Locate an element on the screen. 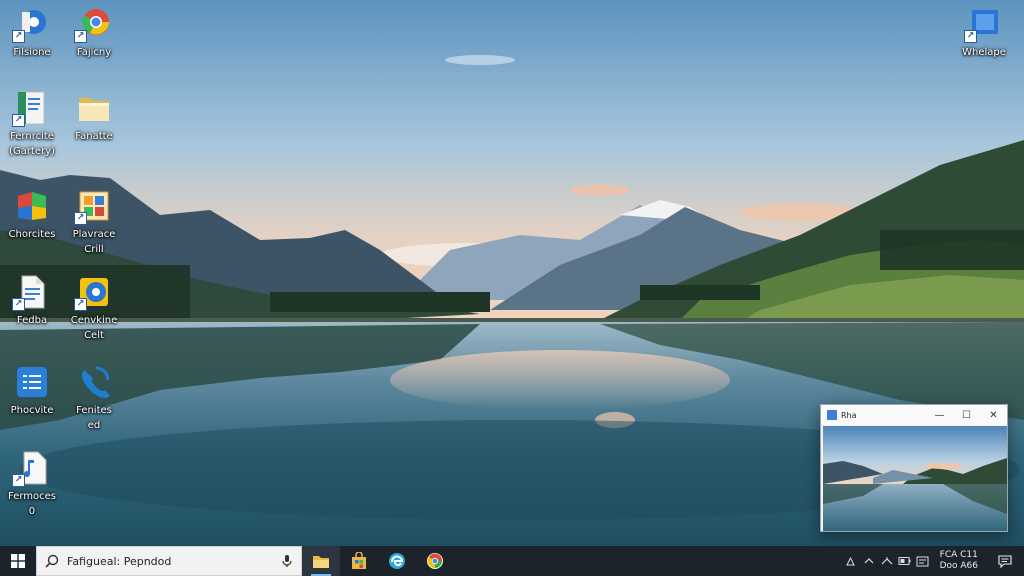  folder-icon is located at coordinates (94, 108).